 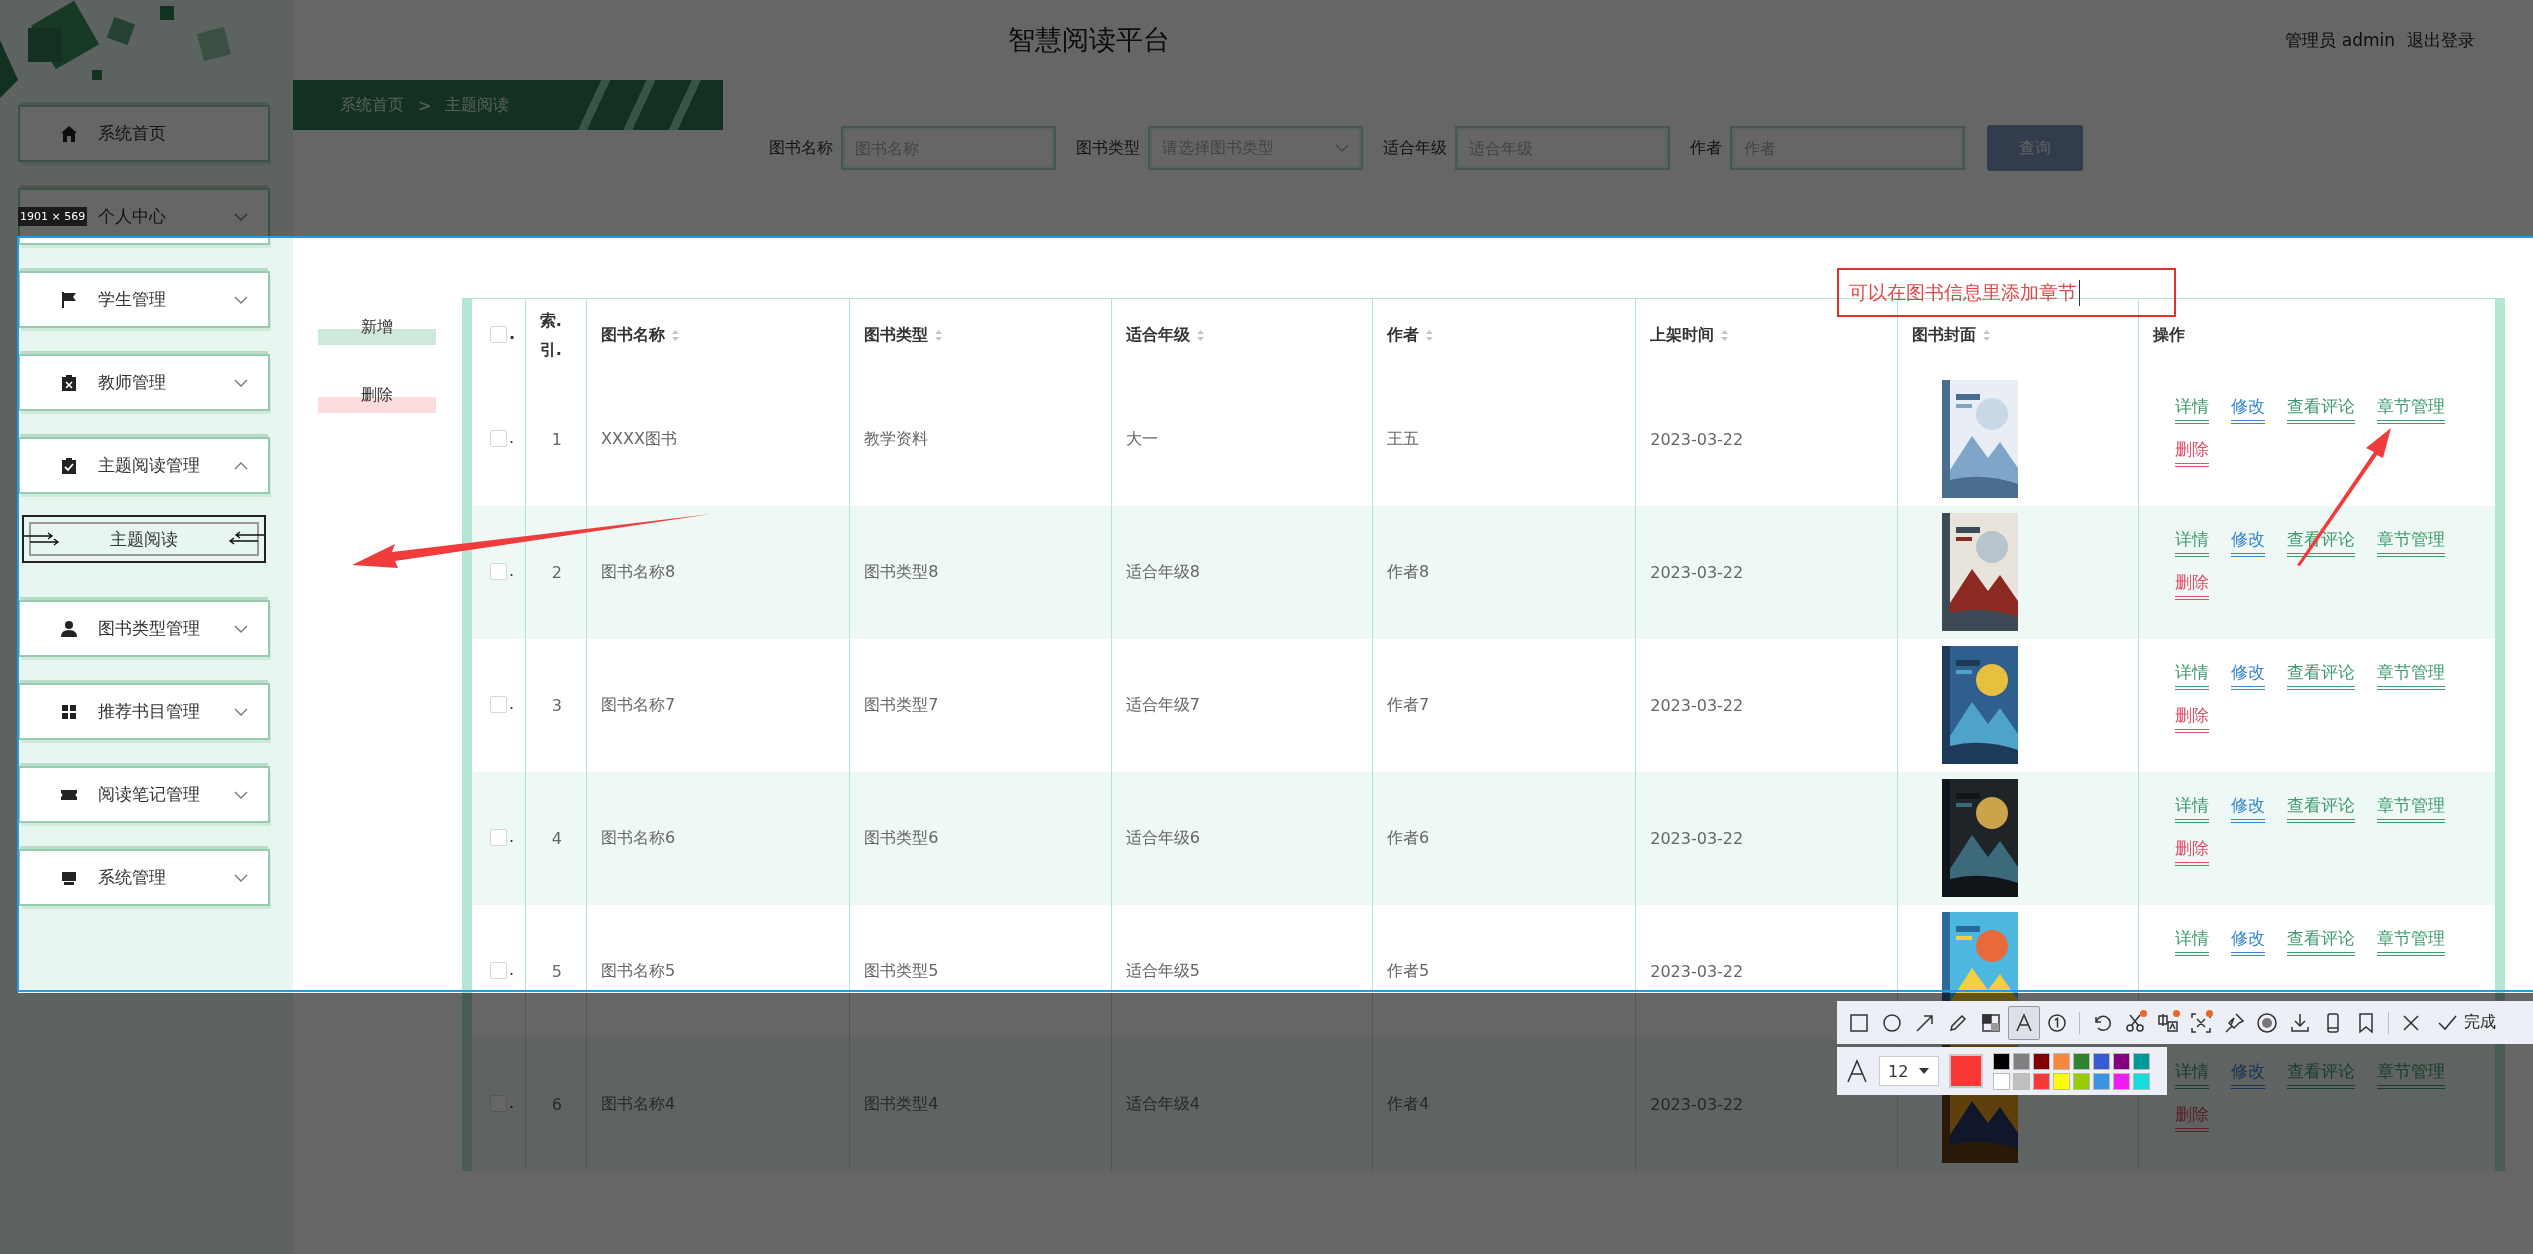 What do you see at coordinates (144, 133) in the screenshot?
I see `menu-item: 系统首页` at bounding box center [144, 133].